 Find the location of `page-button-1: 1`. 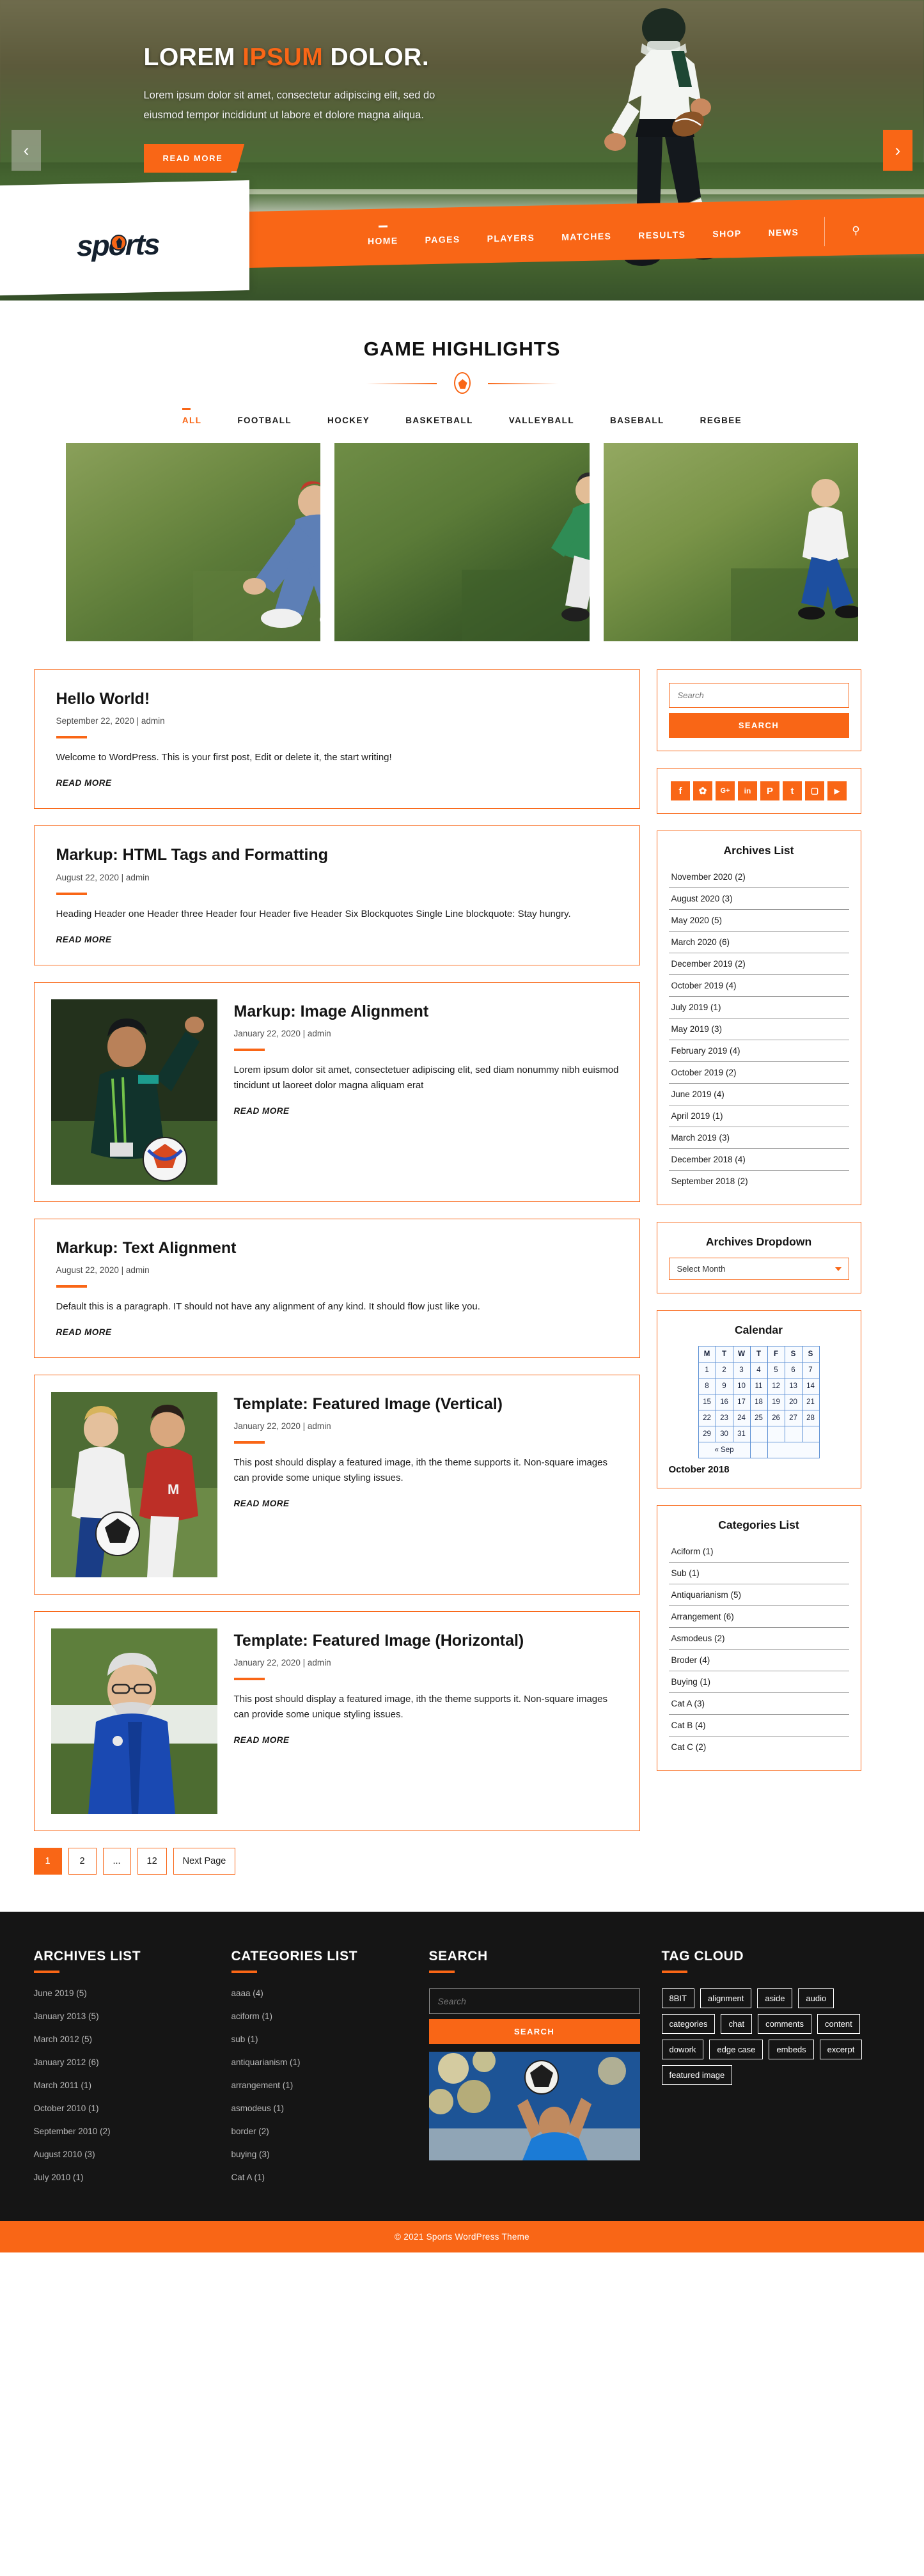

page-button-1: 1 is located at coordinates (47, 1861).